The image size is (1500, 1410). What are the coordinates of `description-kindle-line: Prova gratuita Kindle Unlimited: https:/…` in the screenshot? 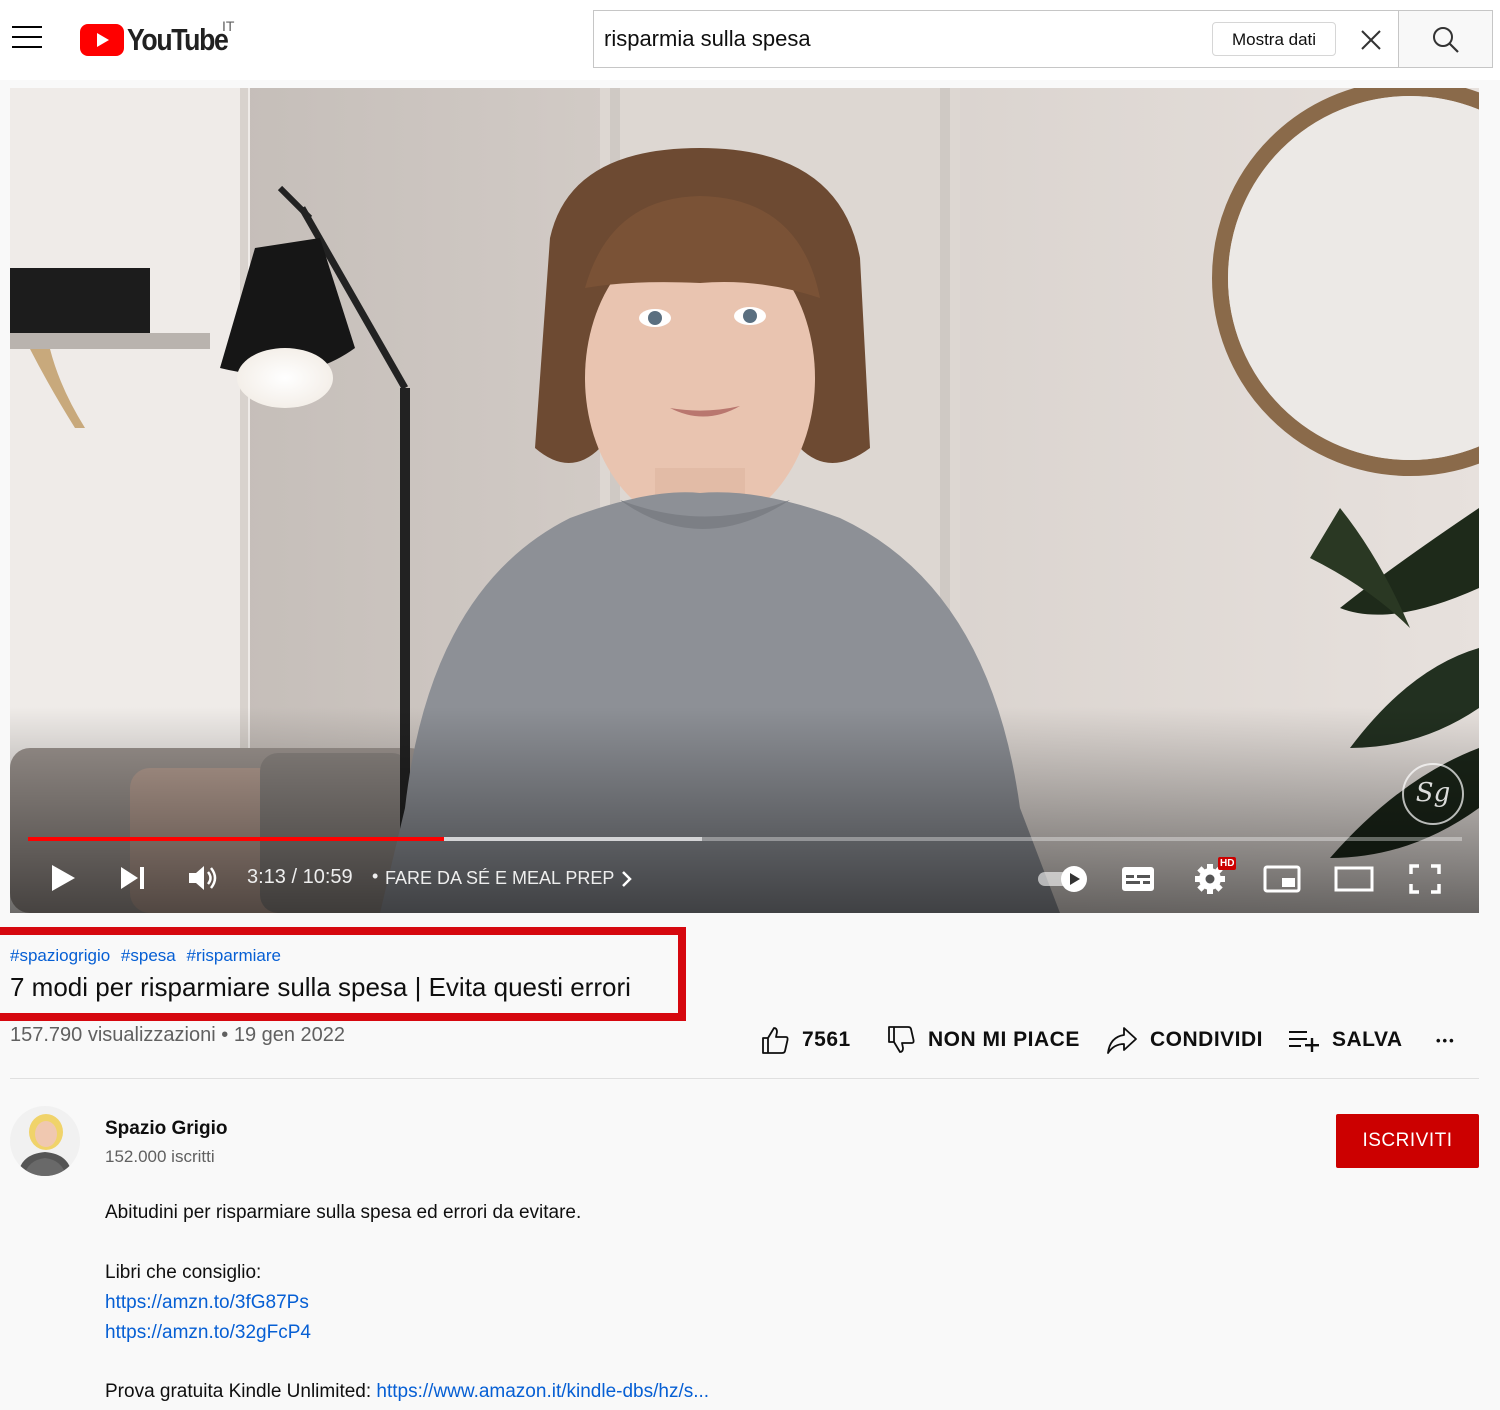 It's located at (407, 1392).